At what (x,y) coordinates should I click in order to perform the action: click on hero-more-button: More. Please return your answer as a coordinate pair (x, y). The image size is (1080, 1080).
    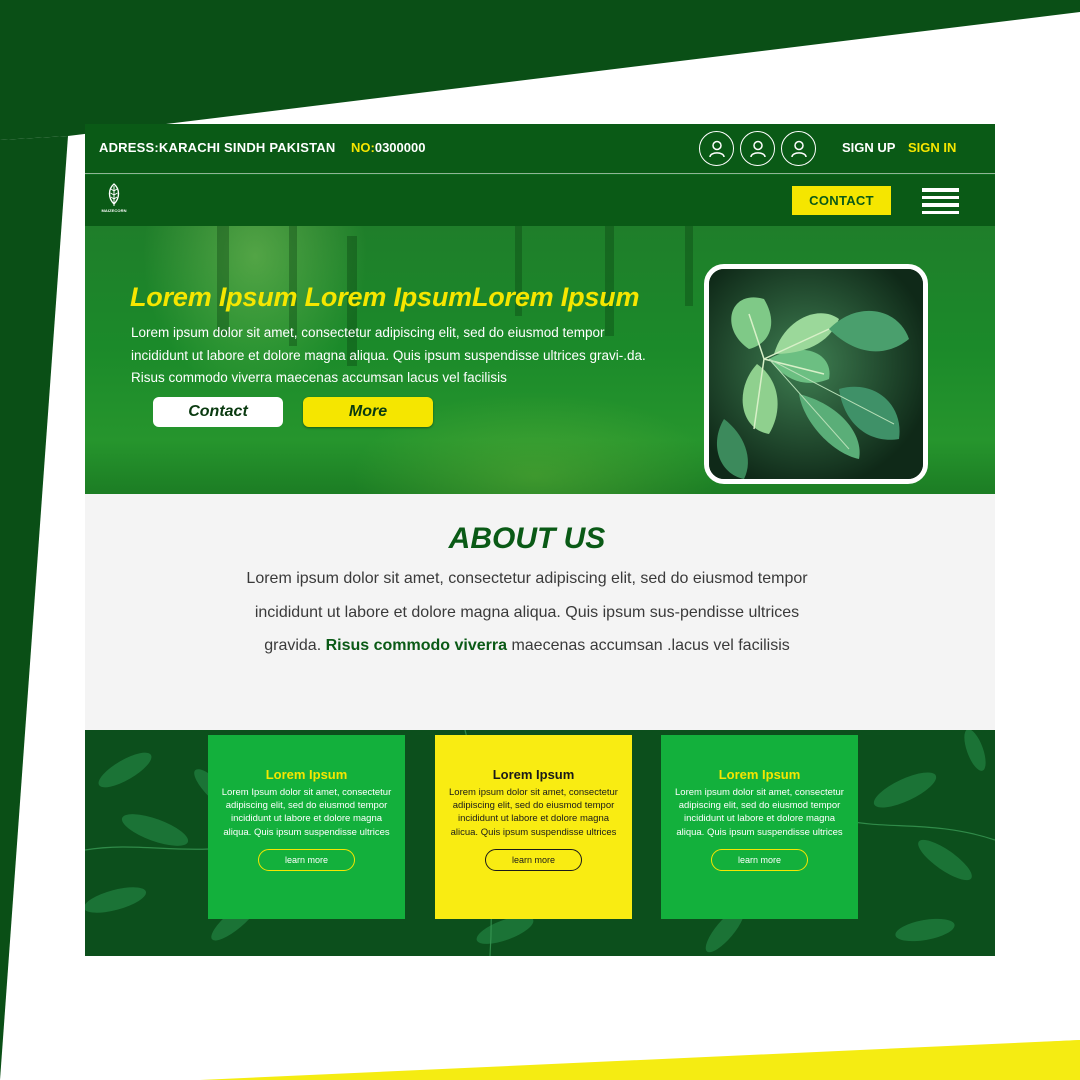
    Looking at the image, I should click on (368, 412).